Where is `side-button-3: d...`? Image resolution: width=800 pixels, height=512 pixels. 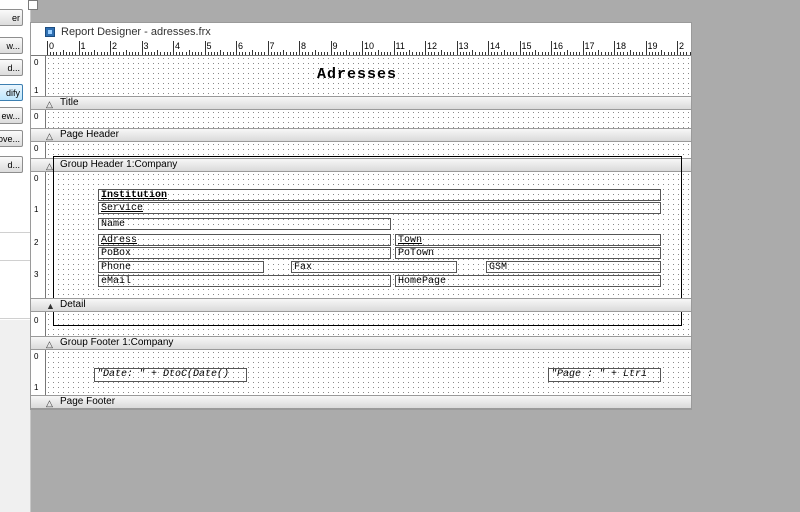
side-button-3: d... is located at coordinates (11, 67).